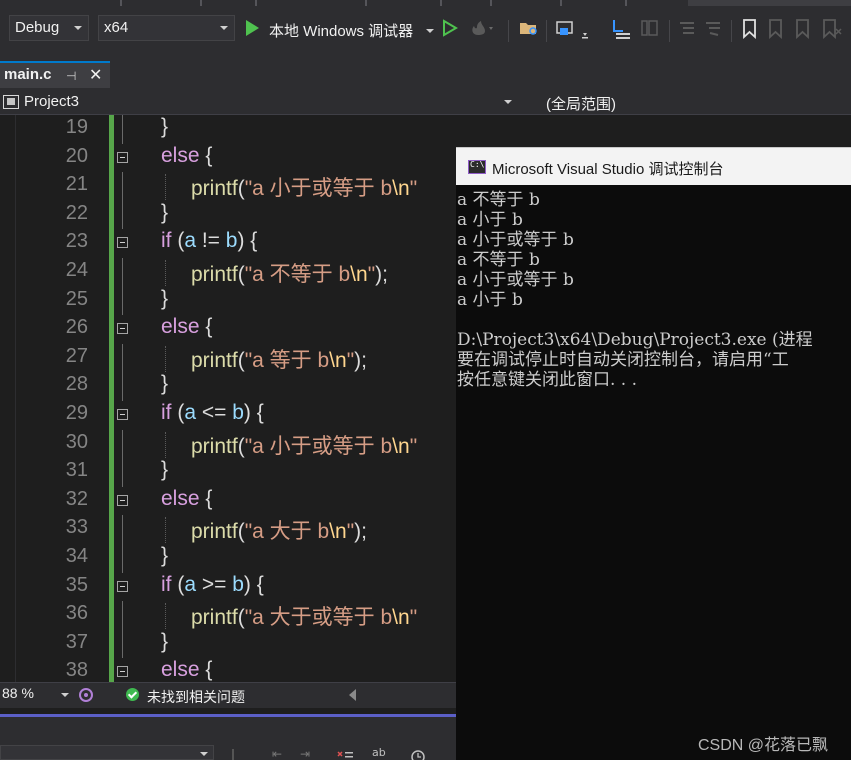  What do you see at coordinates (260, 102) in the screenshot?
I see `project-dropdown: Project3` at bounding box center [260, 102].